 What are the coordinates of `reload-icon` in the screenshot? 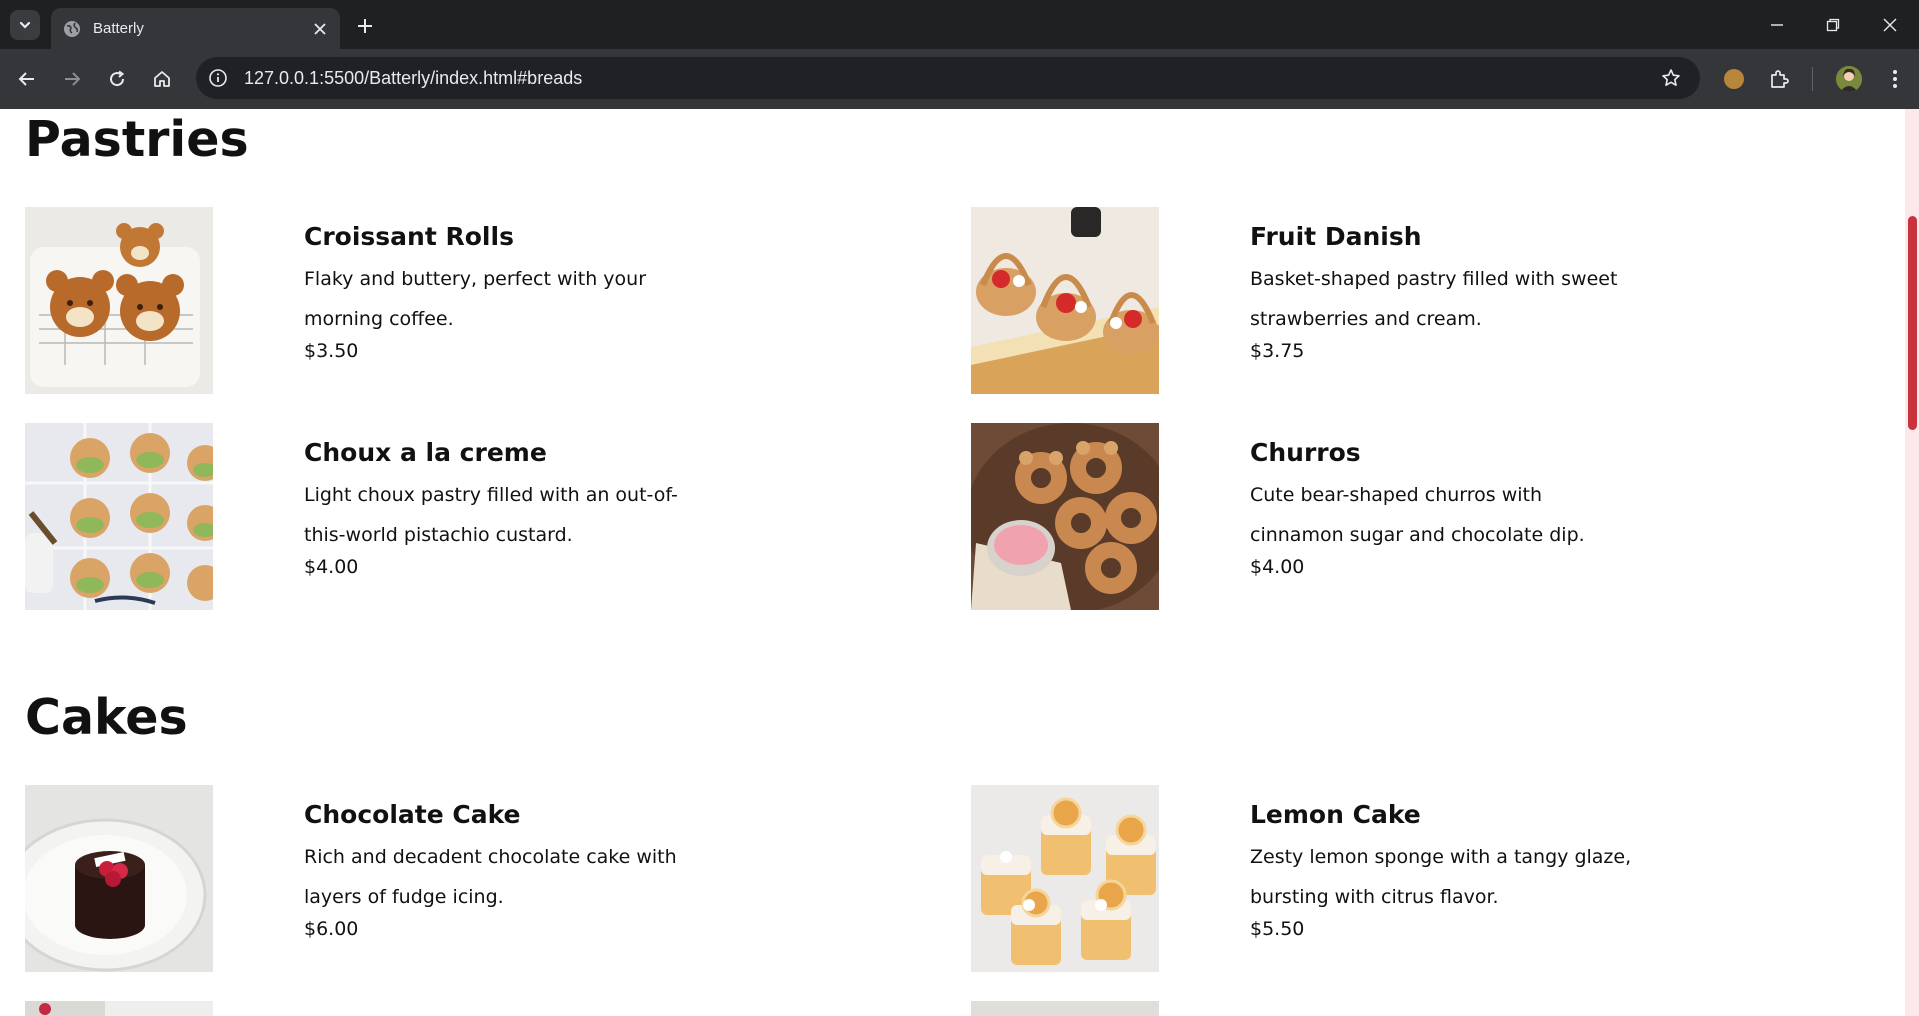 It's located at (117, 78).